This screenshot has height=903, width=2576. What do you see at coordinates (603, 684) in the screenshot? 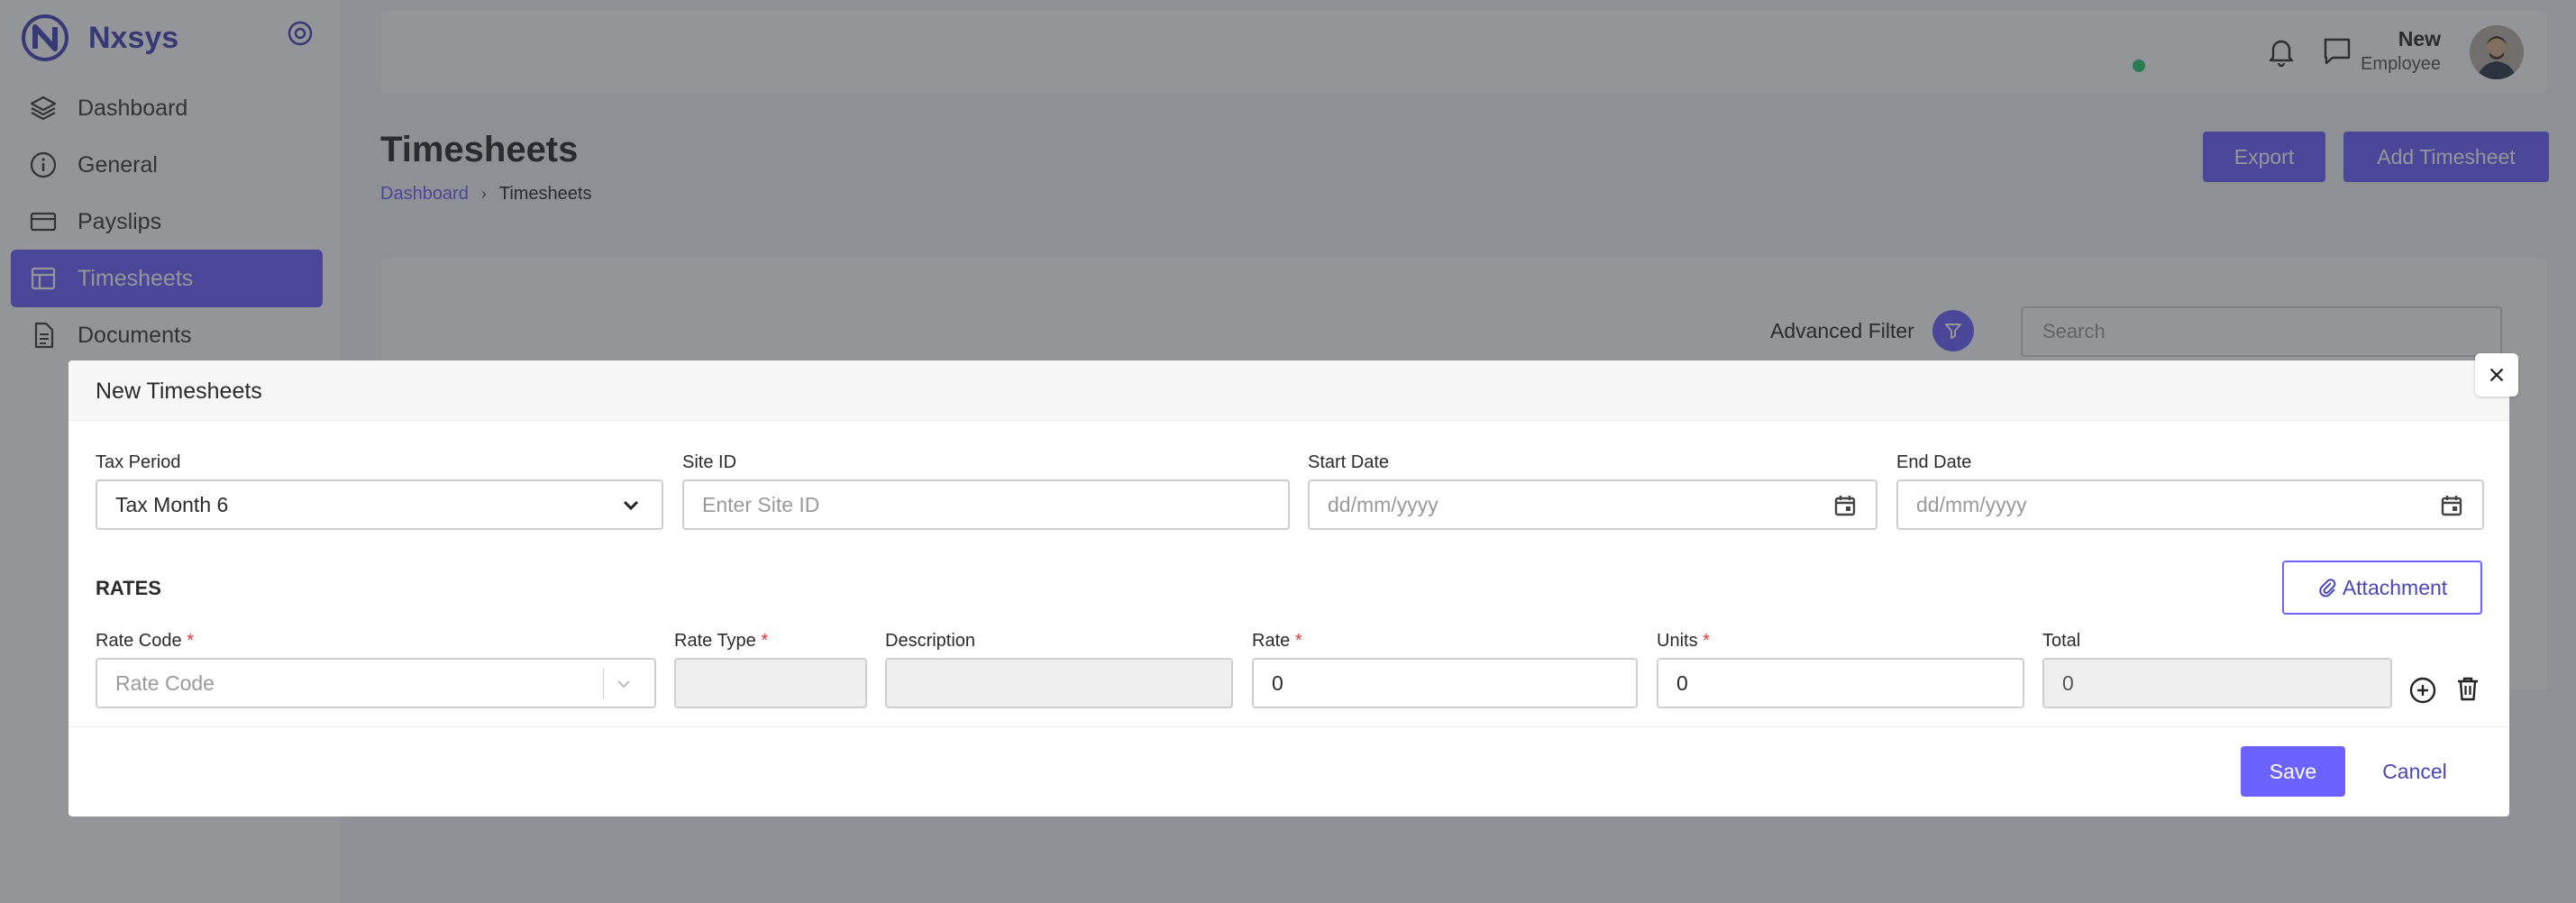
I see `select-divider` at bounding box center [603, 684].